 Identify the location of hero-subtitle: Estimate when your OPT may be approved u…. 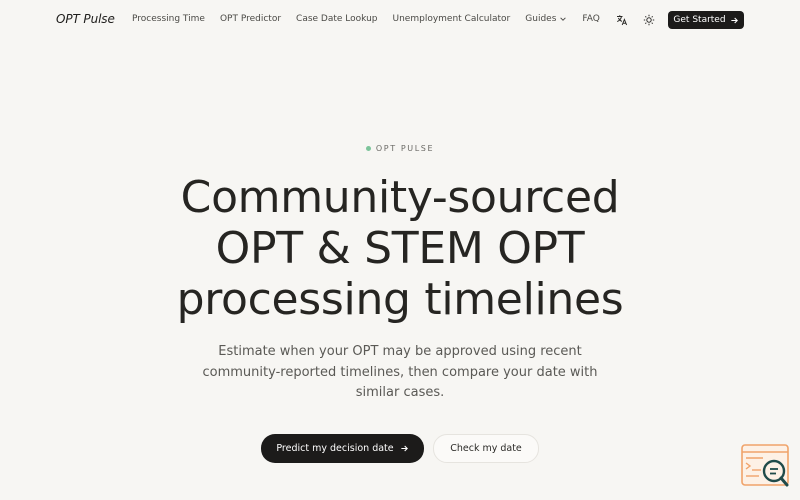
(400, 372).